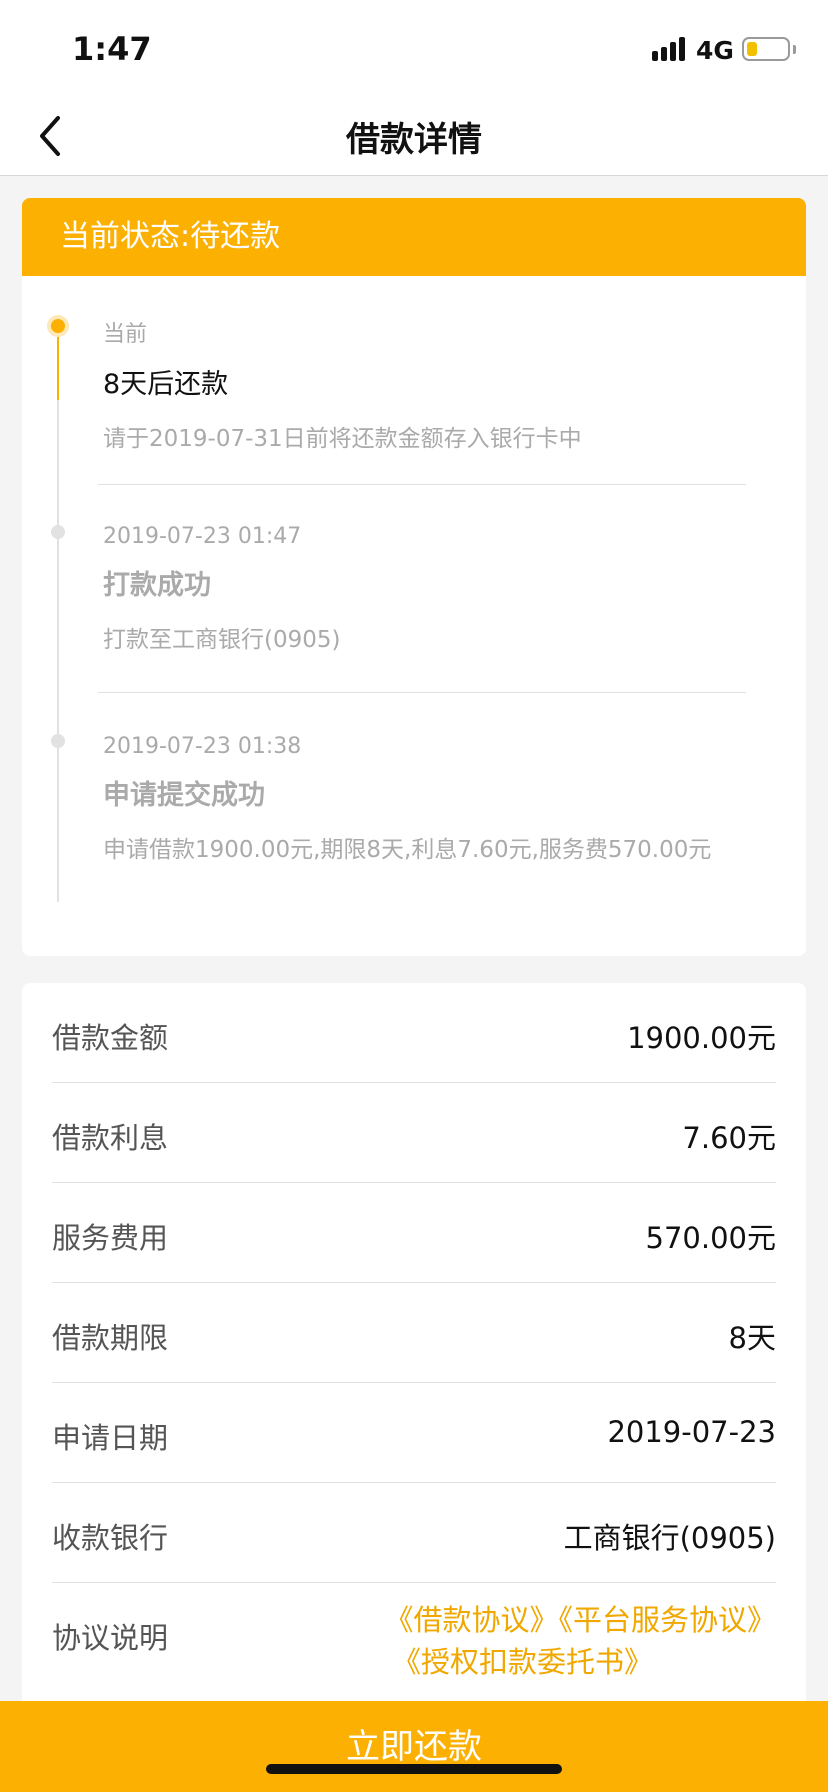  What do you see at coordinates (414, 237) in the screenshot?
I see `current-status-header: 当前状态:待还款` at bounding box center [414, 237].